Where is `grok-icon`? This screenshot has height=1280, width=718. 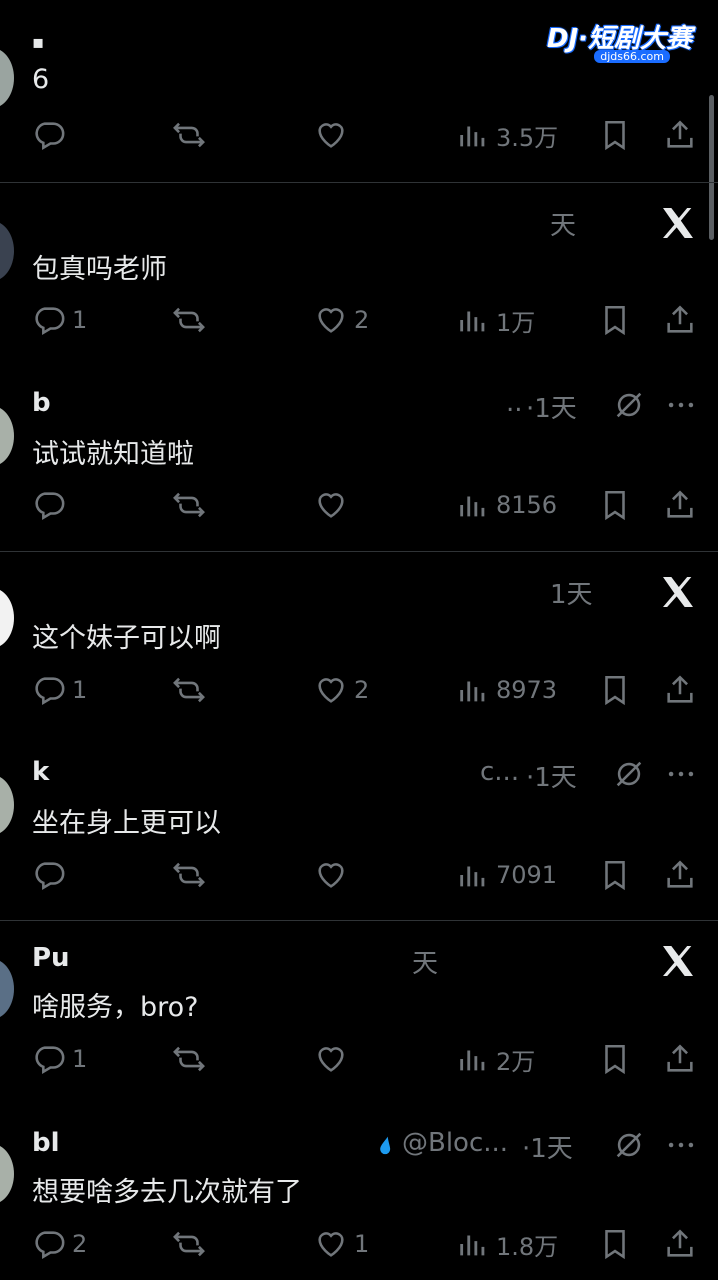 grok-icon is located at coordinates (629, 1145).